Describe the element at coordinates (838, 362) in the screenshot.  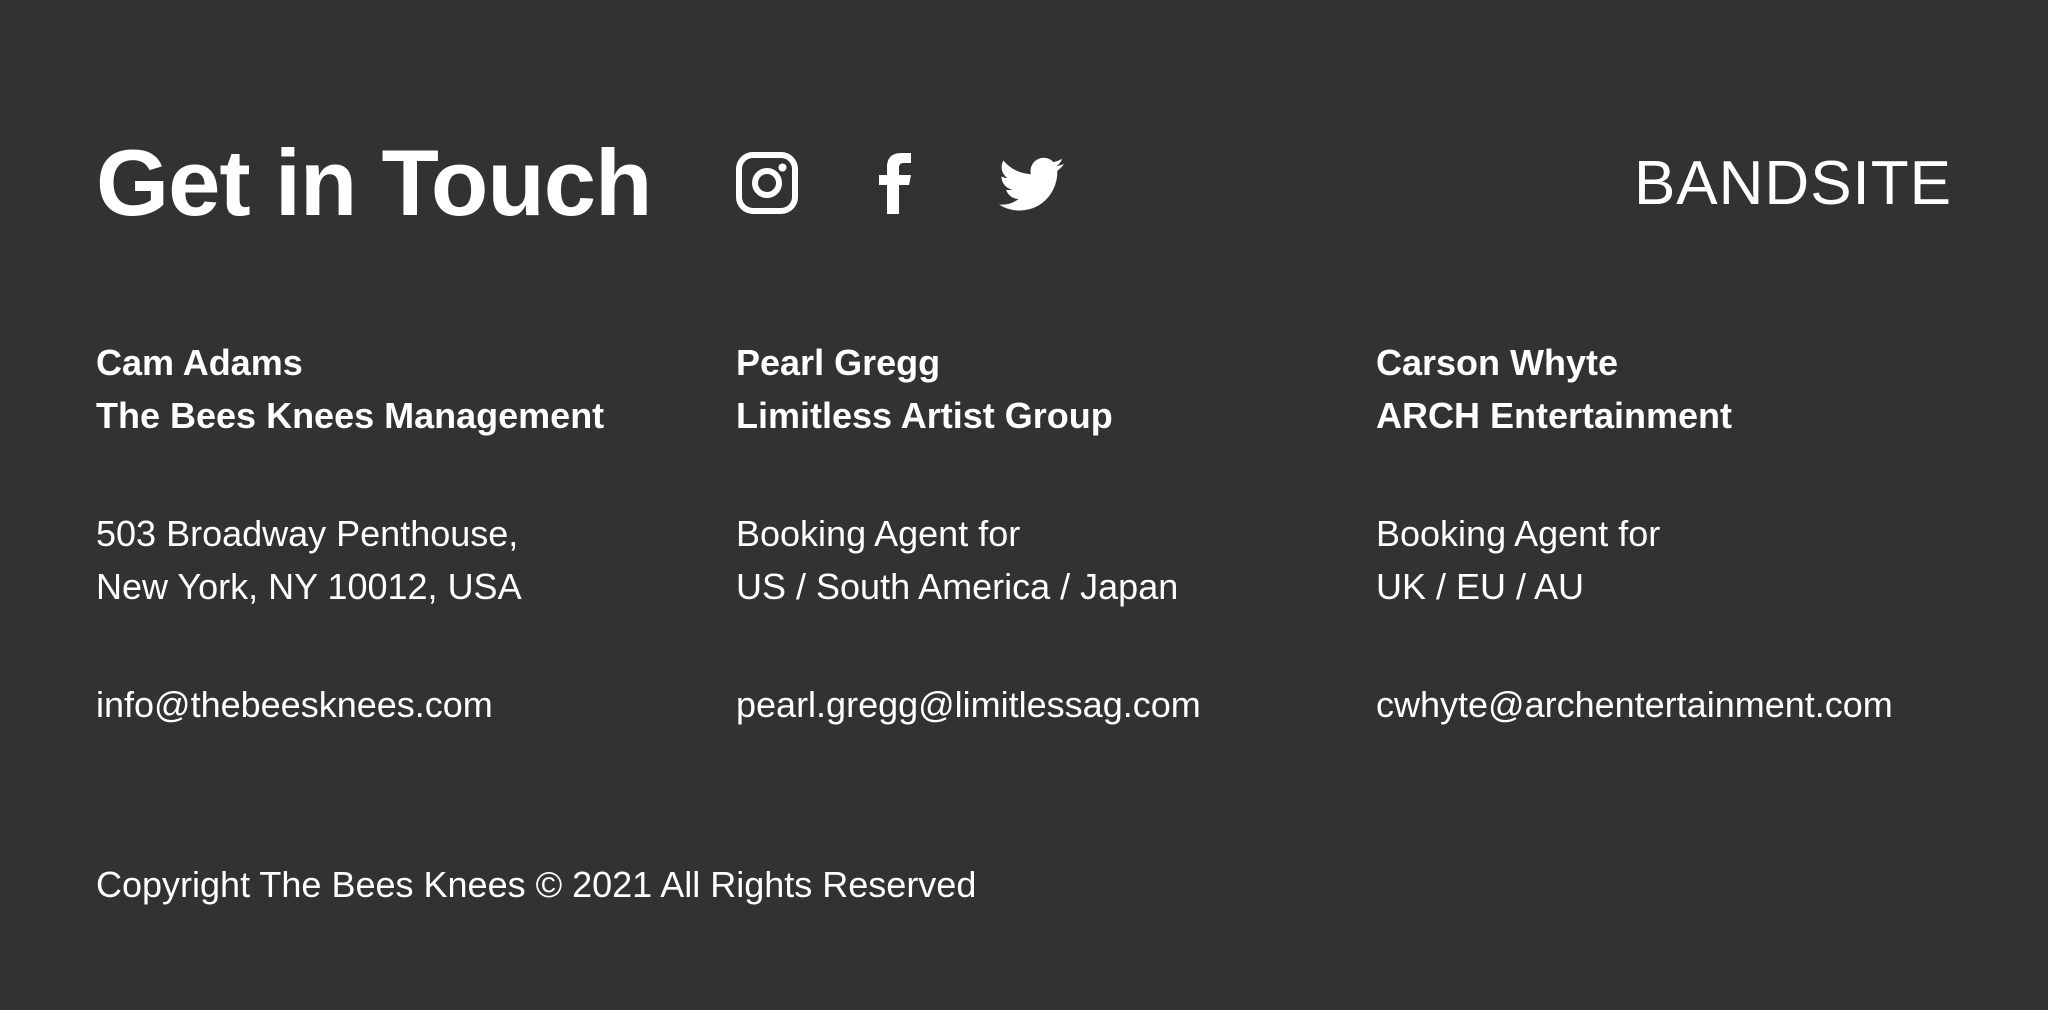
I see `contact-name: Pearl Gregg` at that location.